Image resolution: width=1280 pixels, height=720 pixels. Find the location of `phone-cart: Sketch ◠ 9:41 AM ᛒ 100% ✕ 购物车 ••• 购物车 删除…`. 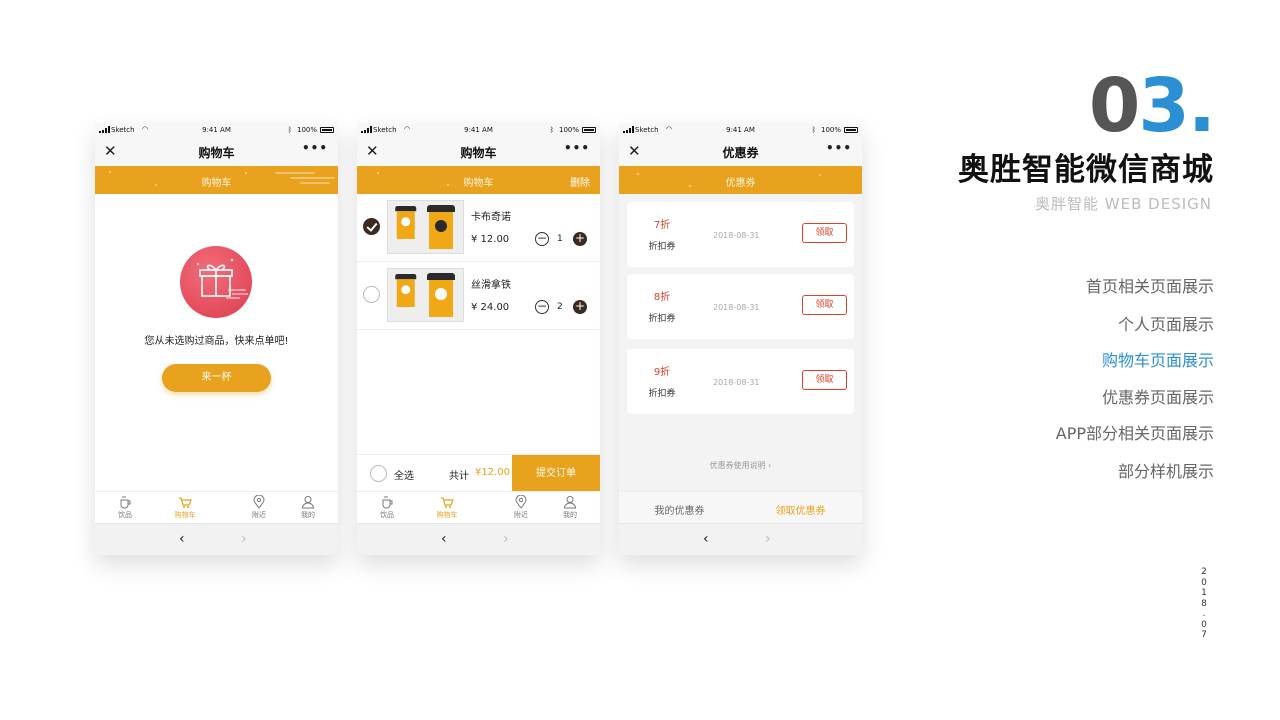

phone-cart: Sketch ◠ 9:41 AM ᛒ 100% ✕ 购物车 ••• 购物车 删除… is located at coordinates (478, 339).